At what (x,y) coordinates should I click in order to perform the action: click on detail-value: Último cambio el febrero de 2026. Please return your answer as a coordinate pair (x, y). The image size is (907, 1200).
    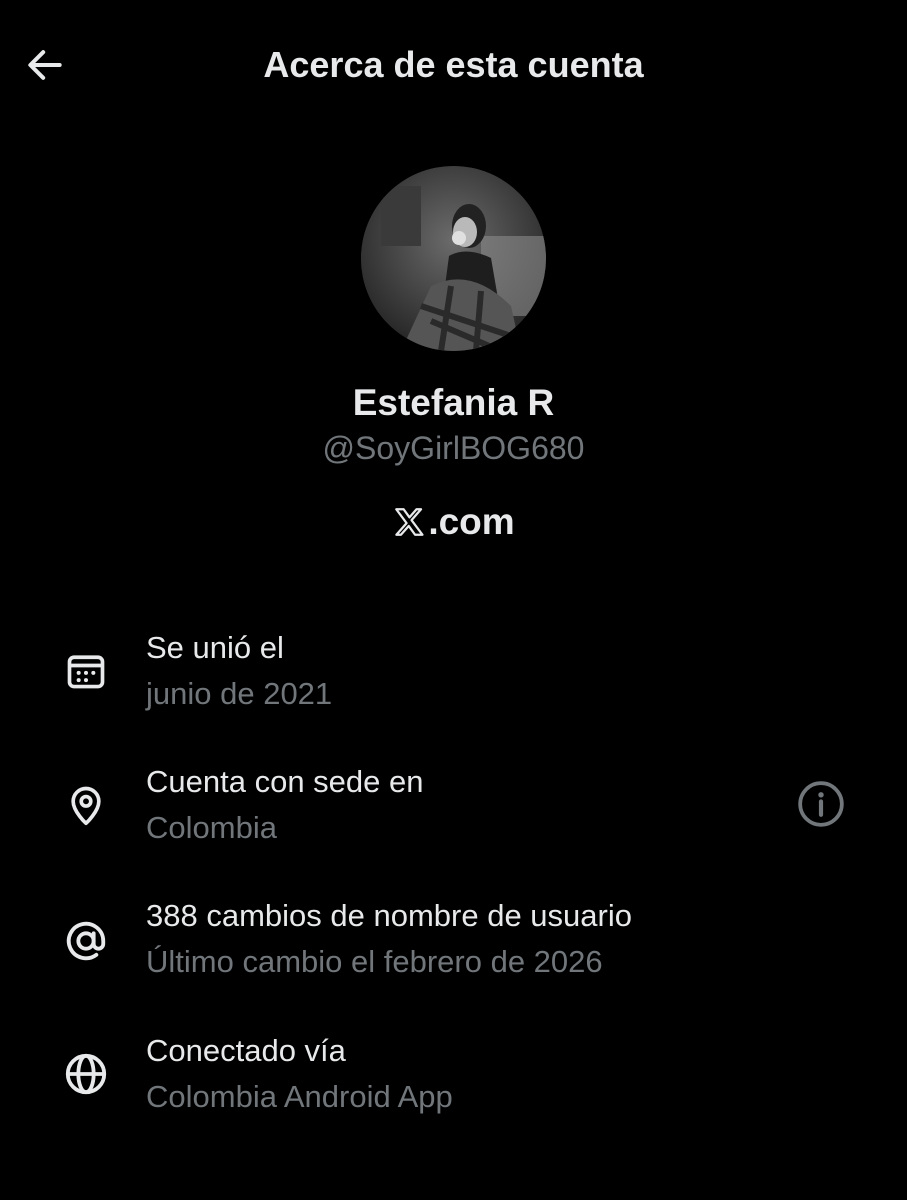
    Looking at the image, I should click on (374, 961).